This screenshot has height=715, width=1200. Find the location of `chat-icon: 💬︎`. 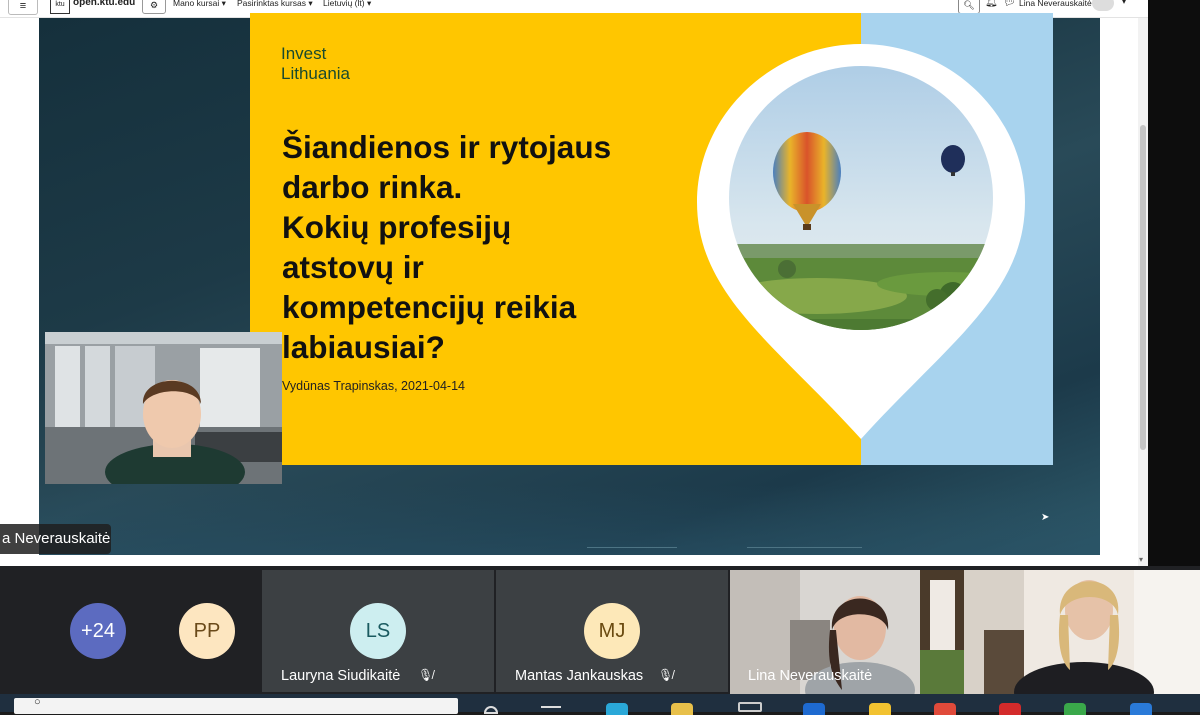

chat-icon: 💬︎ is located at coordinates (1009, 4).